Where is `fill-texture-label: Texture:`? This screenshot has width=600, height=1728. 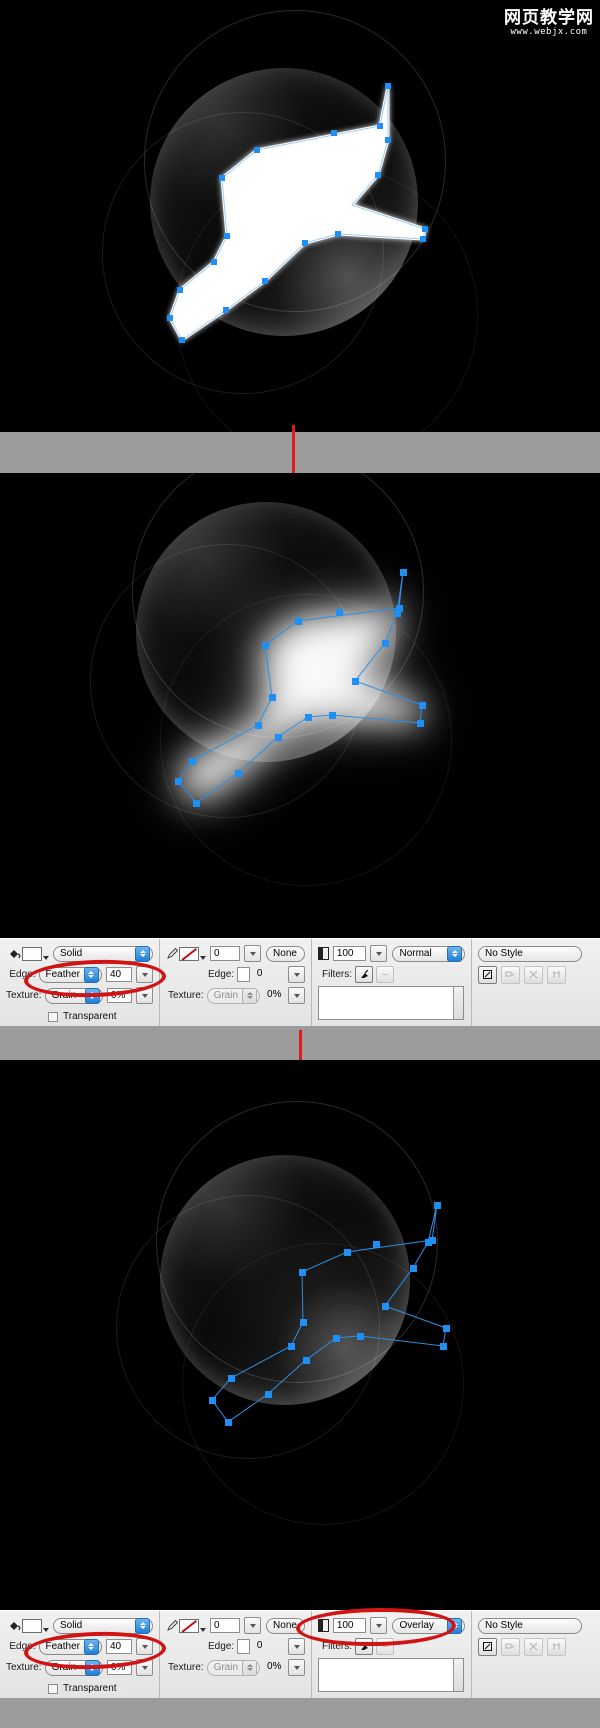
fill-texture-label: Texture: is located at coordinates (24, 995).